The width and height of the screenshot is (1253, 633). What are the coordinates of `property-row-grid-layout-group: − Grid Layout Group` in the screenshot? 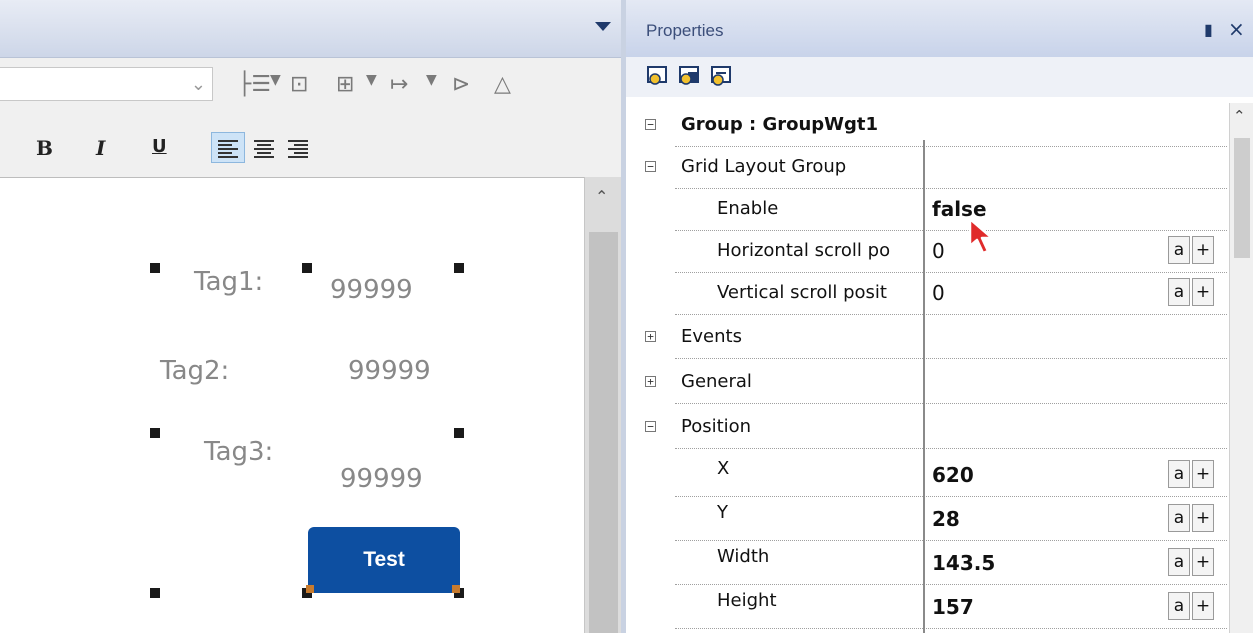 It's located at (931, 167).